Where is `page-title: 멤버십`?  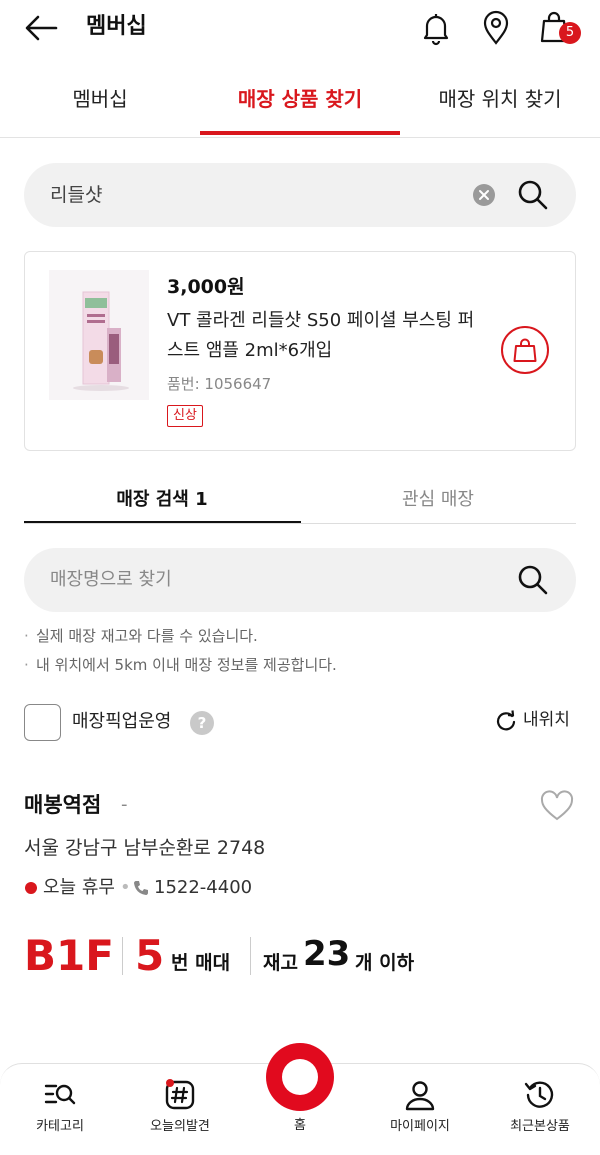
page-title: 멤버십 is located at coordinates (116, 26).